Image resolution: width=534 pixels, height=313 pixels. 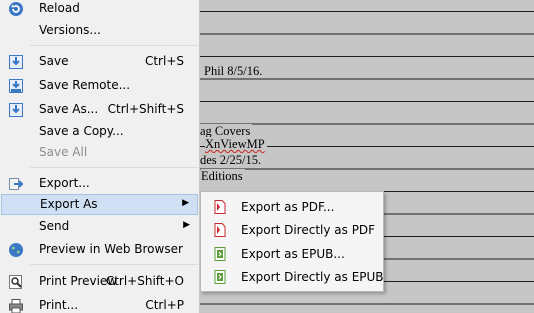 I want to click on menu-item-label: Preview in Web Browser, so click(x=111, y=249).